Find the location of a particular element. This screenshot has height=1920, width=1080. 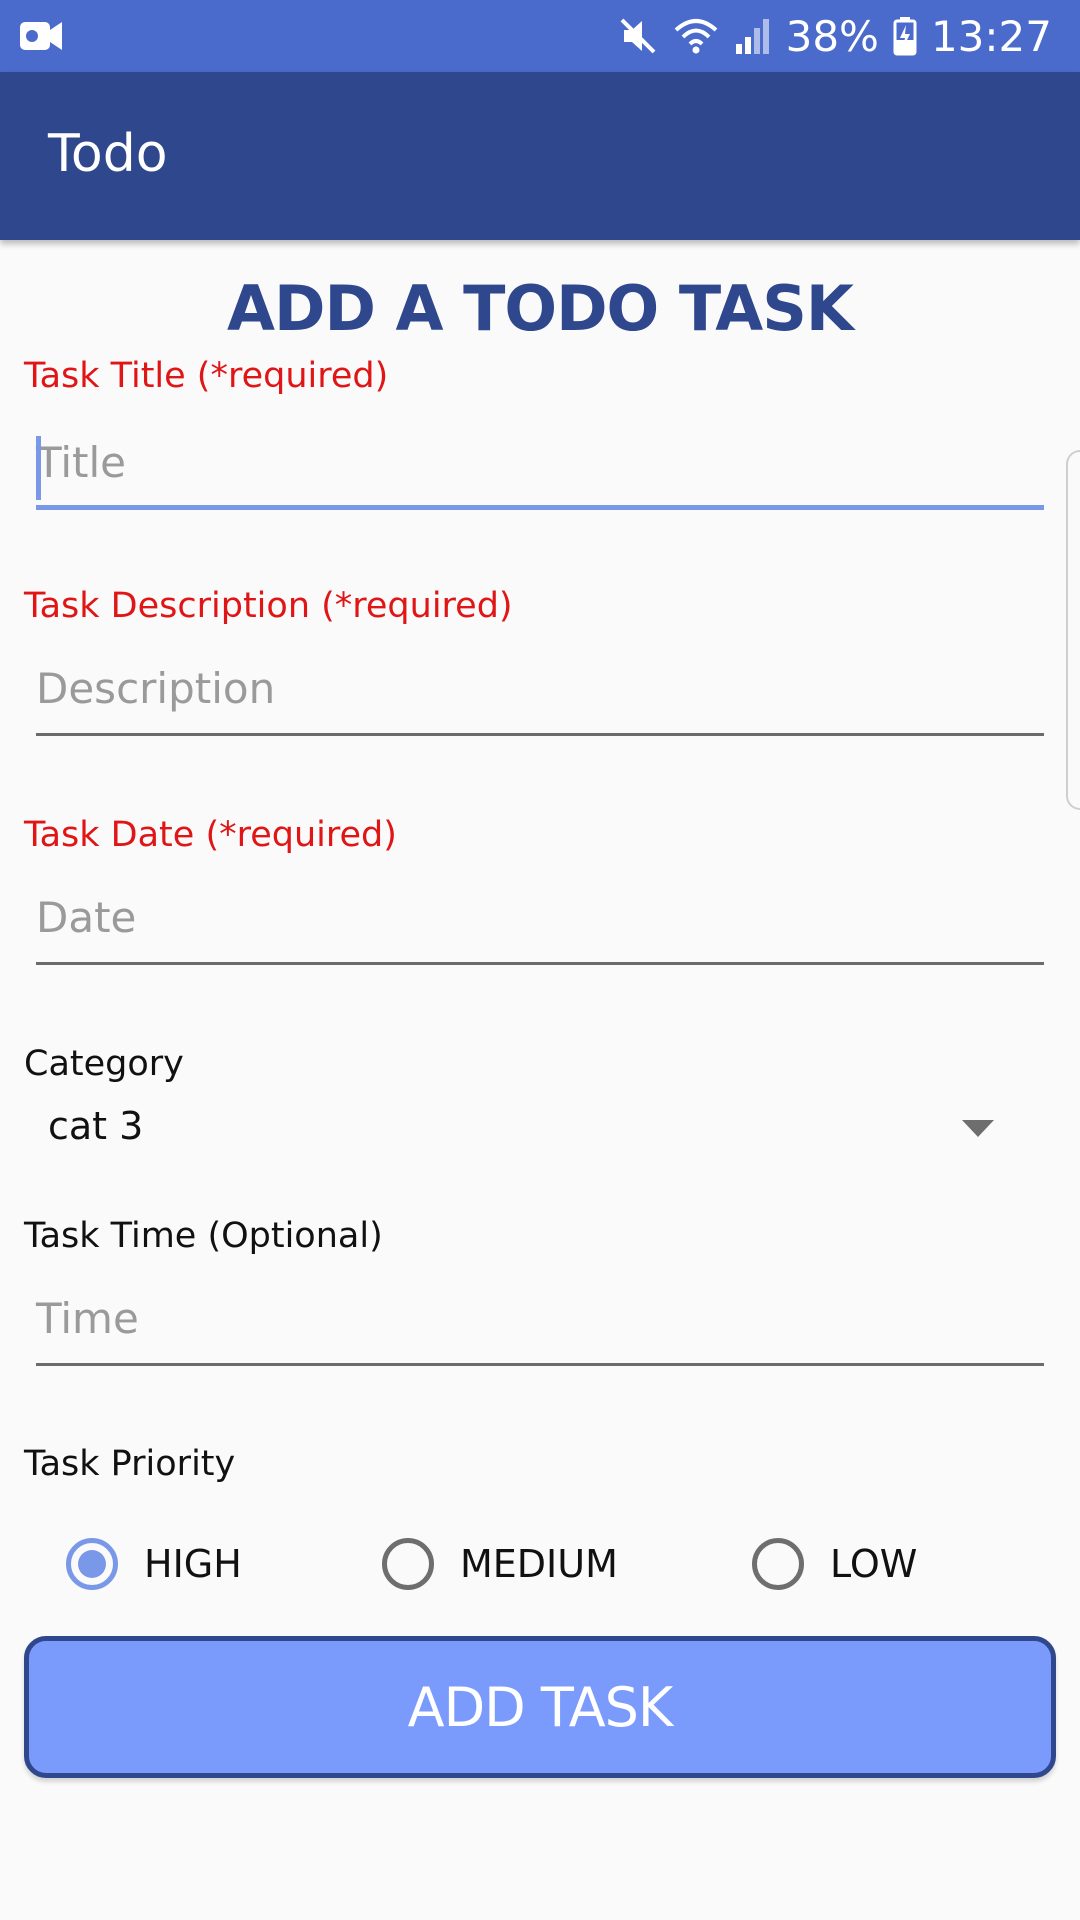

task-time-label: Task Time (Optional) is located at coordinates (203, 1236).